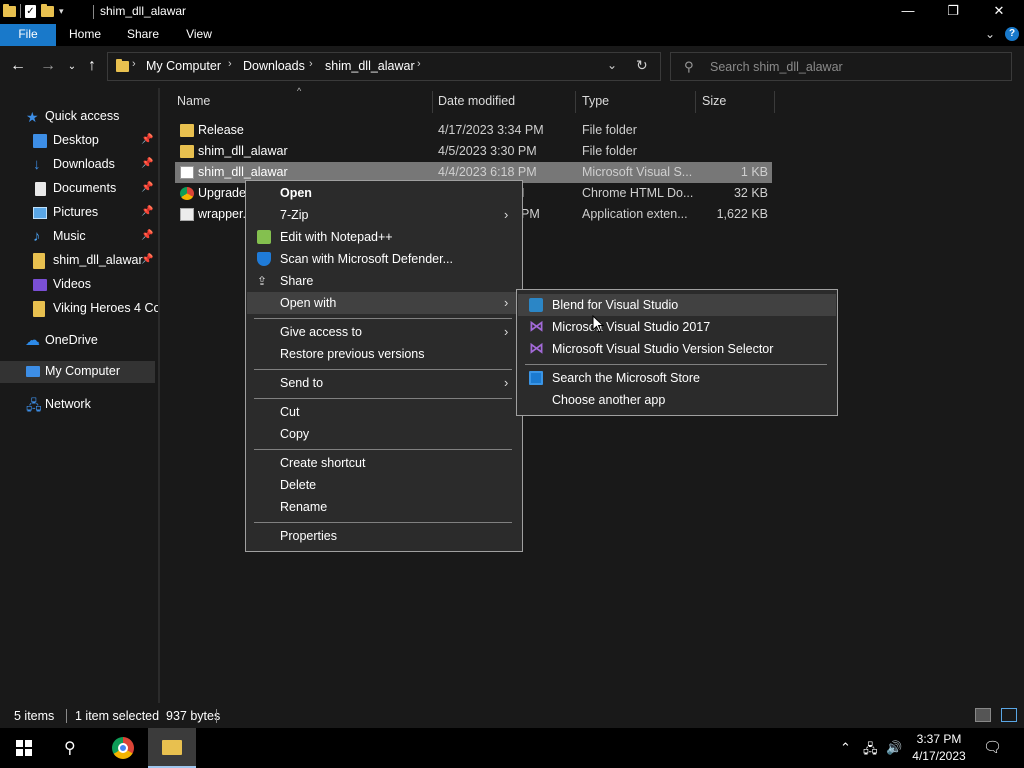  What do you see at coordinates (908, 12) in the screenshot?
I see `minimize-button: —` at bounding box center [908, 12].